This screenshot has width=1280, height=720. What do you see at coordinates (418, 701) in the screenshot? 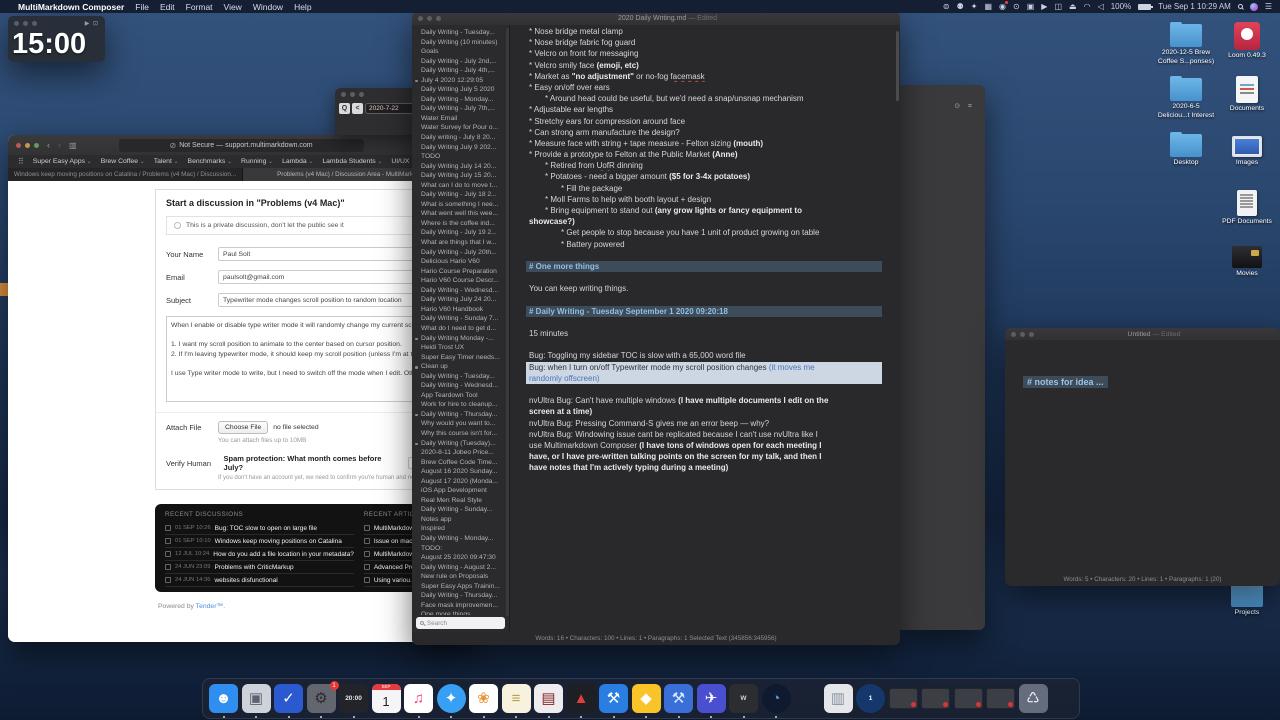
I see `dock-icon-music: ♫` at bounding box center [418, 701].